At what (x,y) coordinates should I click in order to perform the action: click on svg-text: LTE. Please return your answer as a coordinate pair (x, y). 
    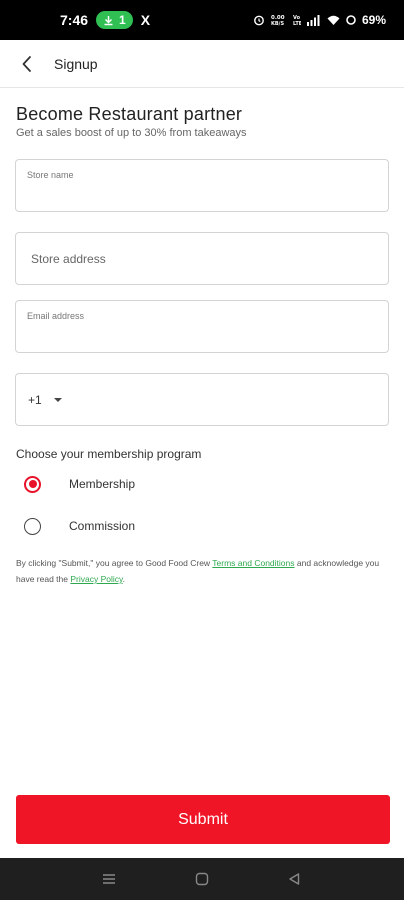
    Looking at the image, I should click on (297, 23).